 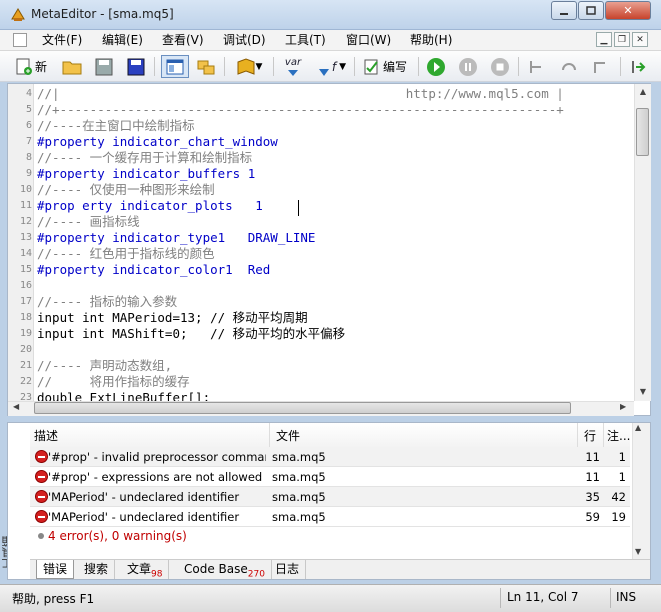 I want to click on code-line: //---- 一个缓存用于计算和绘制指标, so click(x=145, y=157).